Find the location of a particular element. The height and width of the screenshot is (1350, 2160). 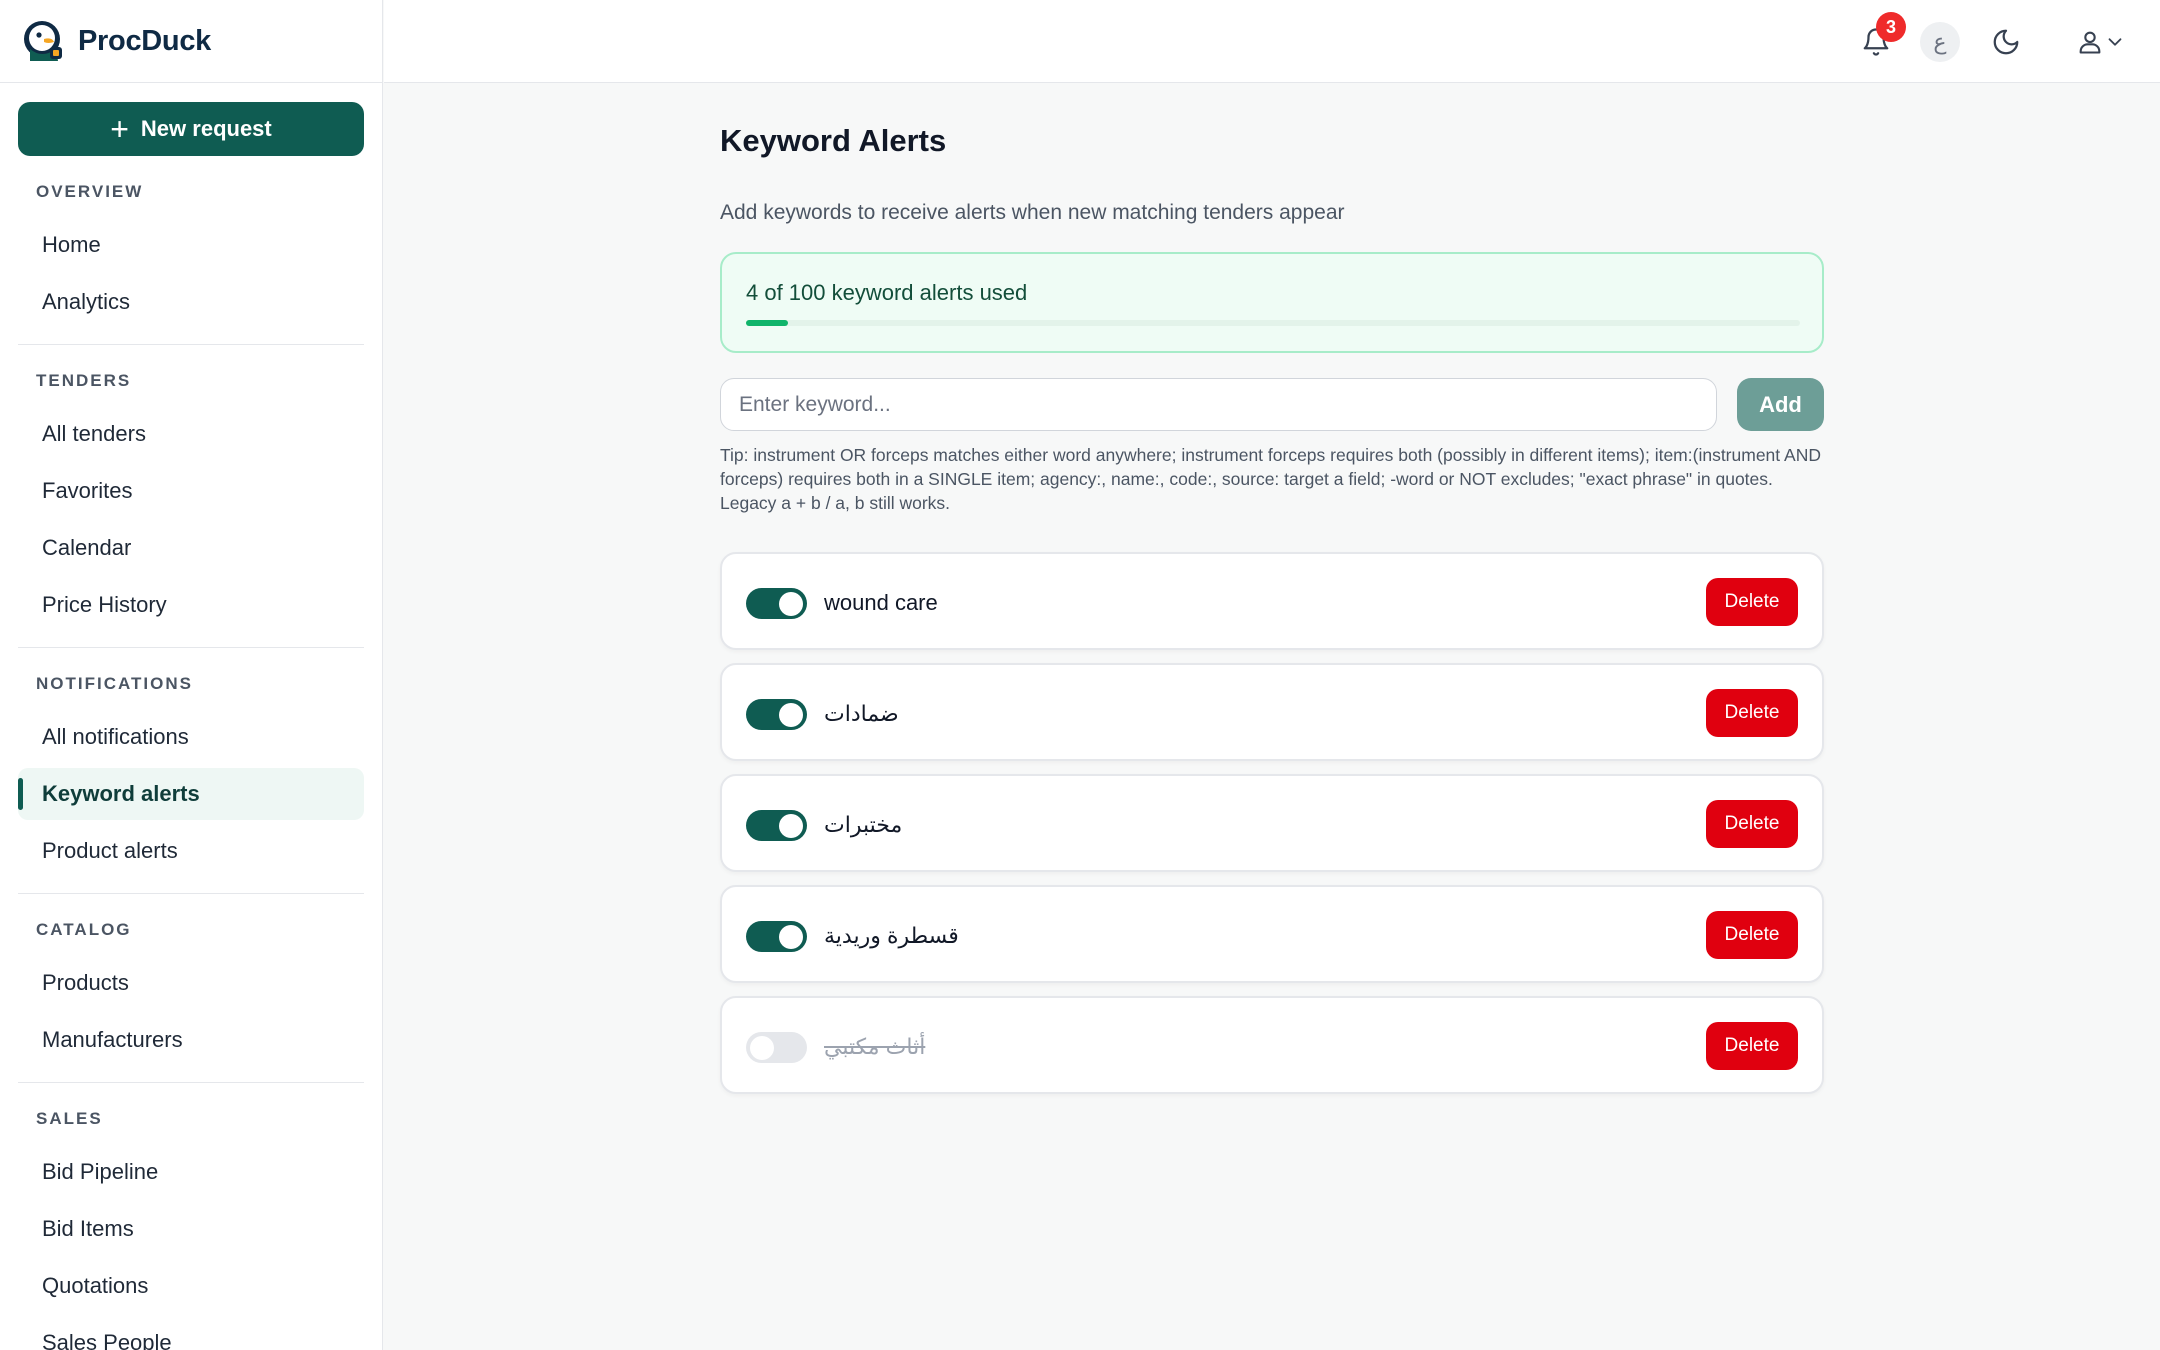

duck-logo-icon is located at coordinates (43, 41).